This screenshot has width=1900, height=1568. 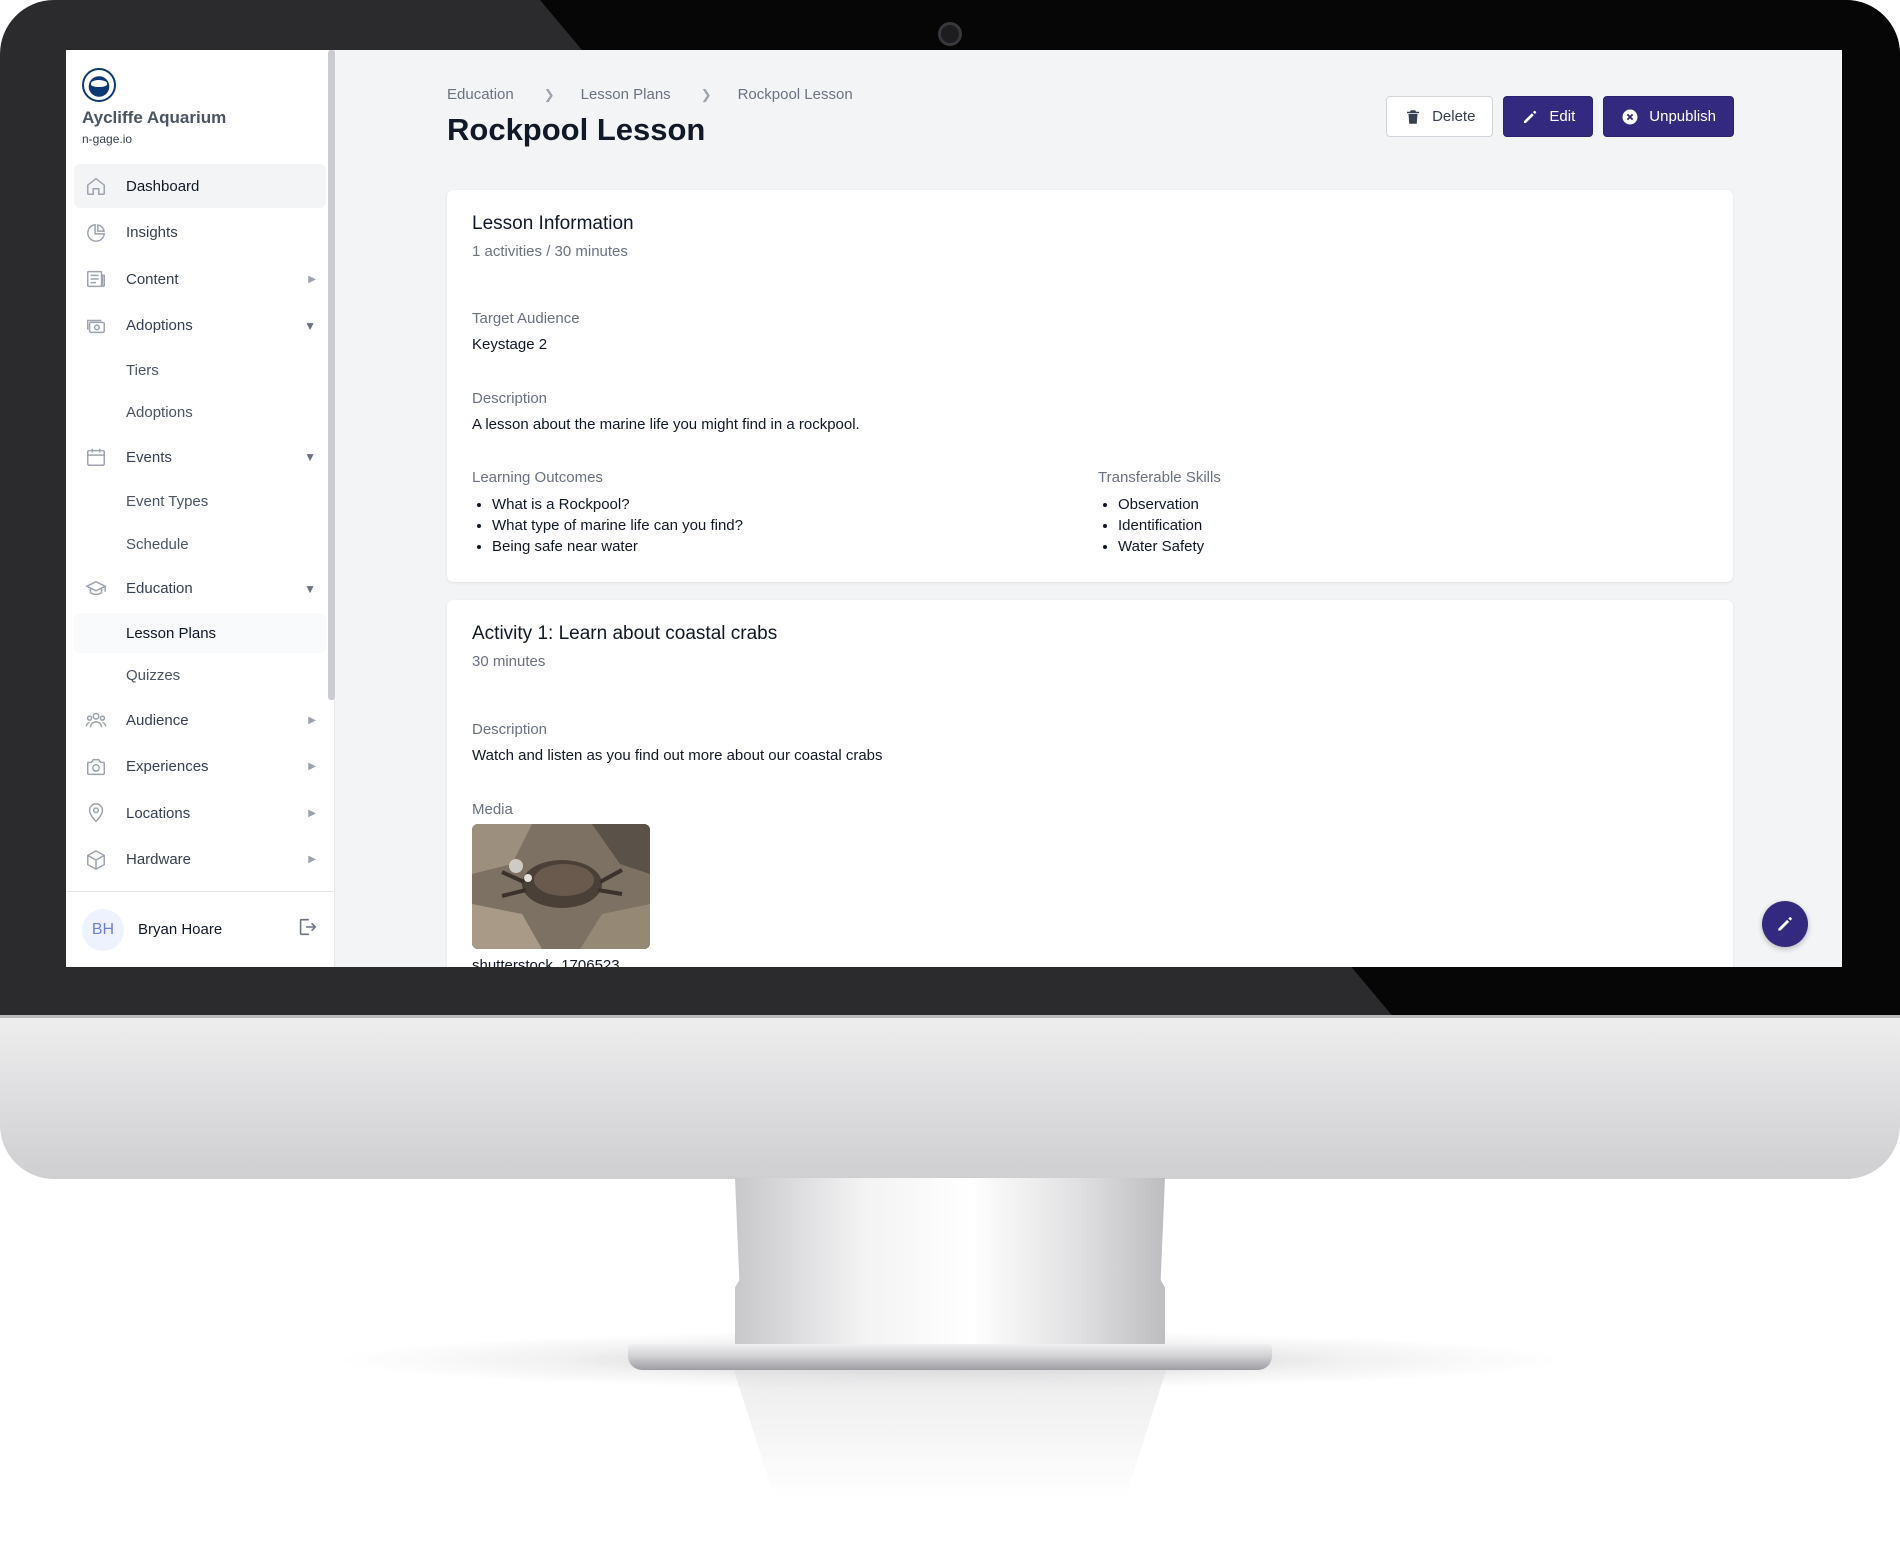 I want to click on sidebar-item-dashboard: Dashboard, so click(x=200, y=186).